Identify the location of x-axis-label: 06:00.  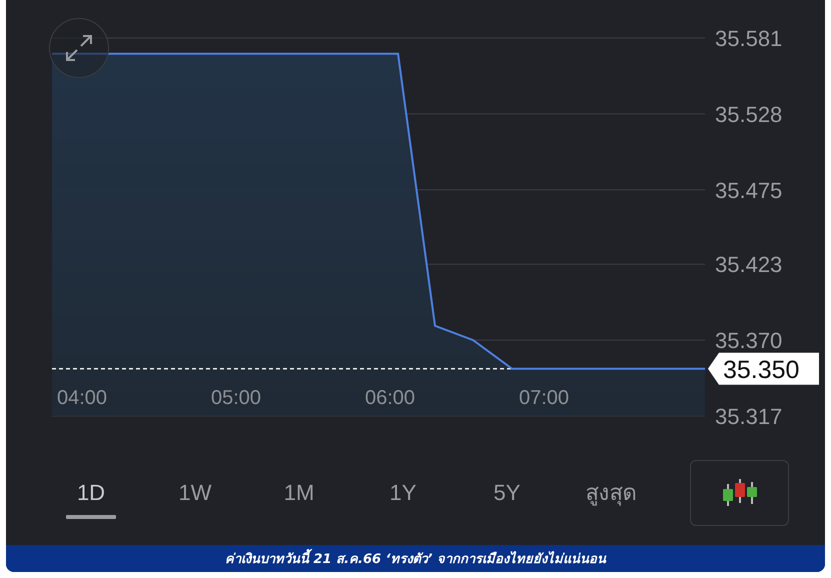
(390, 398).